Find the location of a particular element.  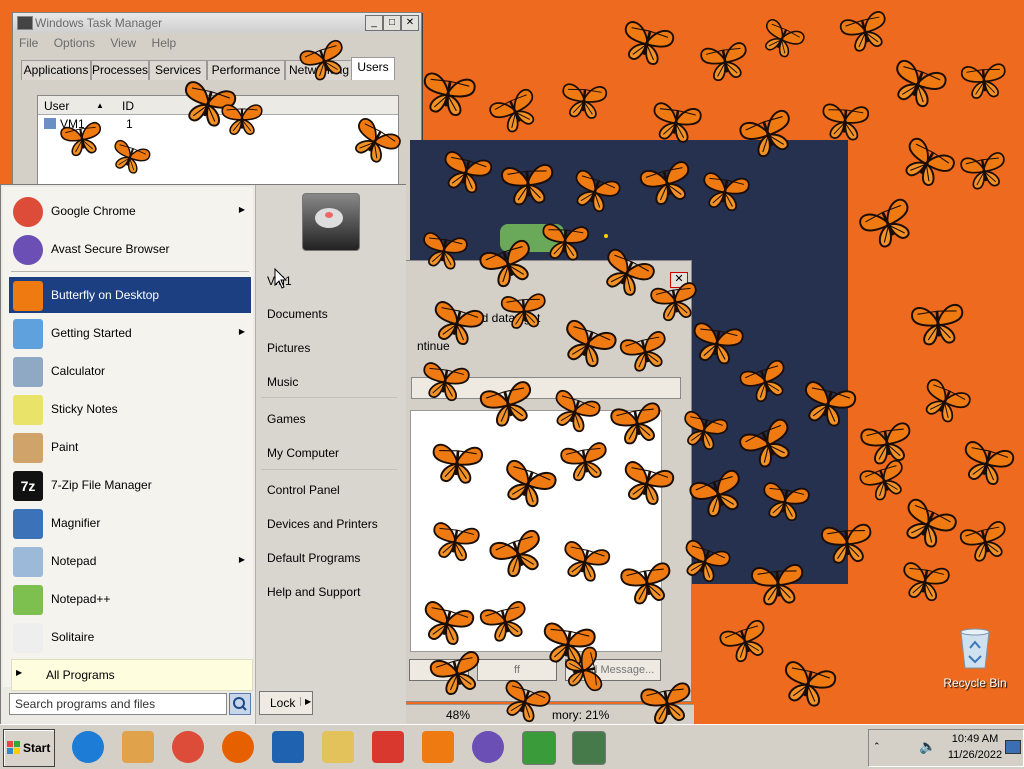

tab-services: Services is located at coordinates (178, 70).